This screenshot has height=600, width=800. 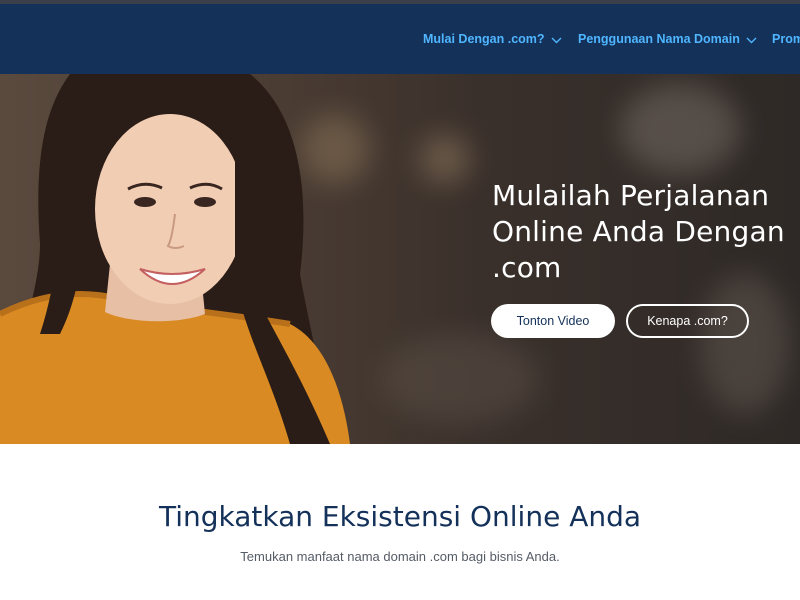 I want to click on nav-item-penggunaan-nama-domain: Penggunaan Nama Domain, so click(x=667, y=39).